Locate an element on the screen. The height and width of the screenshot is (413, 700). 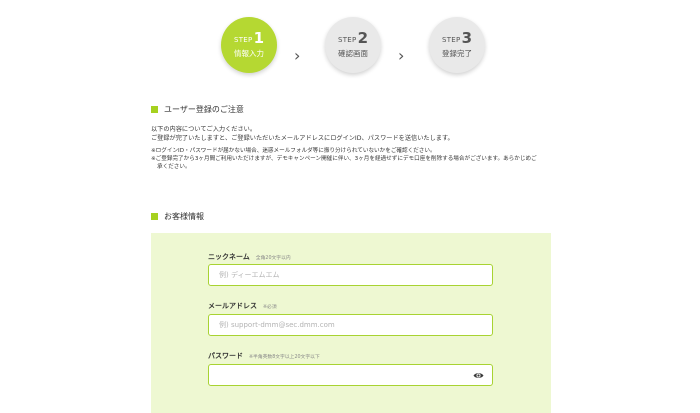
email-input: 例) support-dmm@sec.dmm.com is located at coordinates (350, 325).